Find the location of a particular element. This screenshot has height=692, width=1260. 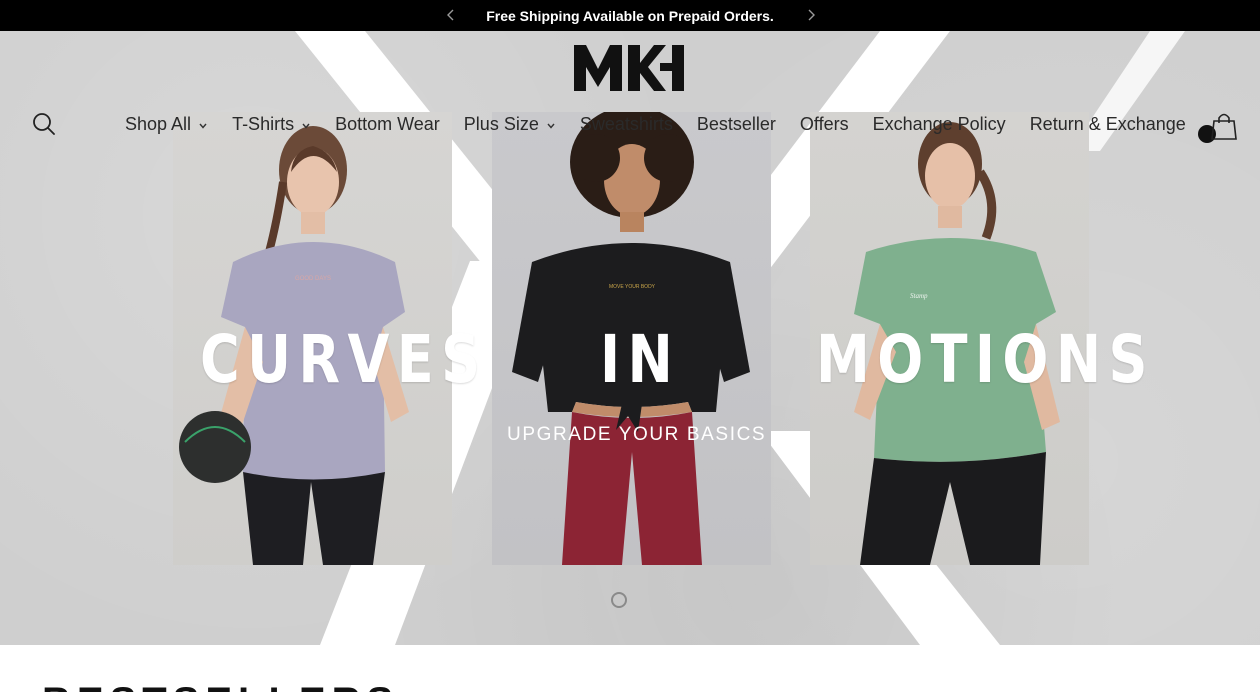

hero-word-3: MOTIONS is located at coordinates (985, 359).